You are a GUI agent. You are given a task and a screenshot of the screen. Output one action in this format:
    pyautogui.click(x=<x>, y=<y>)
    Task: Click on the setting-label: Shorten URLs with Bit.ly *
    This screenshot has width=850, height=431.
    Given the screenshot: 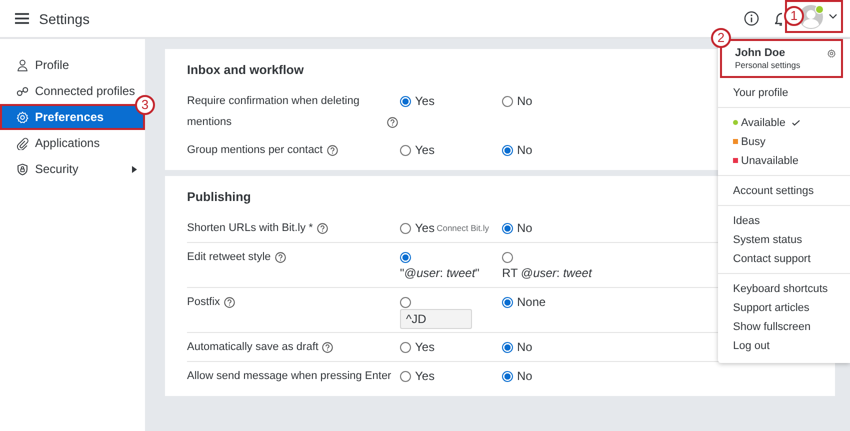 What is the action you would take?
    pyautogui.click(x=250, y=228)
    